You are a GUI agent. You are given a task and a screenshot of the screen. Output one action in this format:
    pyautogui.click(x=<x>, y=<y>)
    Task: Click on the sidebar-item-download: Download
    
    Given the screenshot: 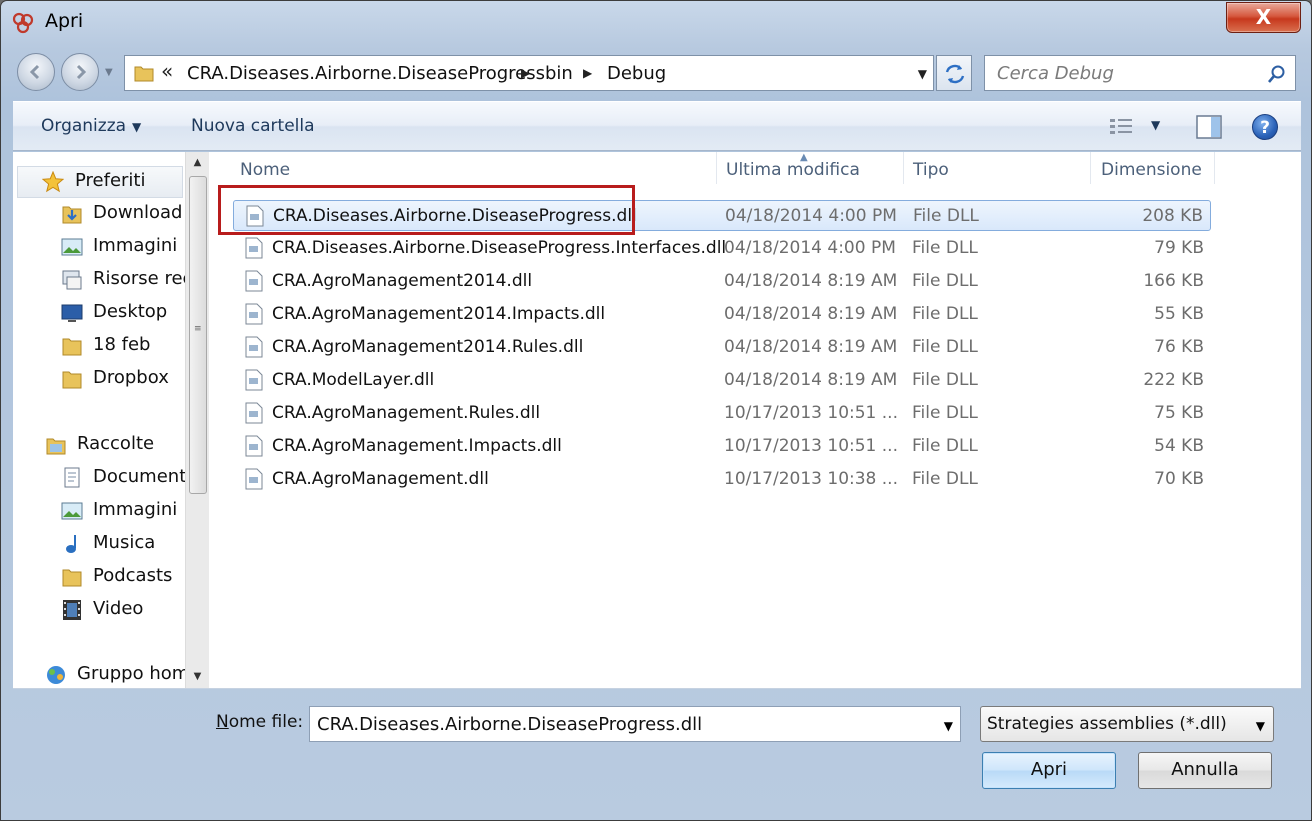 What is the action you would take?
    pyautogui.click(x=102, y=214)
    